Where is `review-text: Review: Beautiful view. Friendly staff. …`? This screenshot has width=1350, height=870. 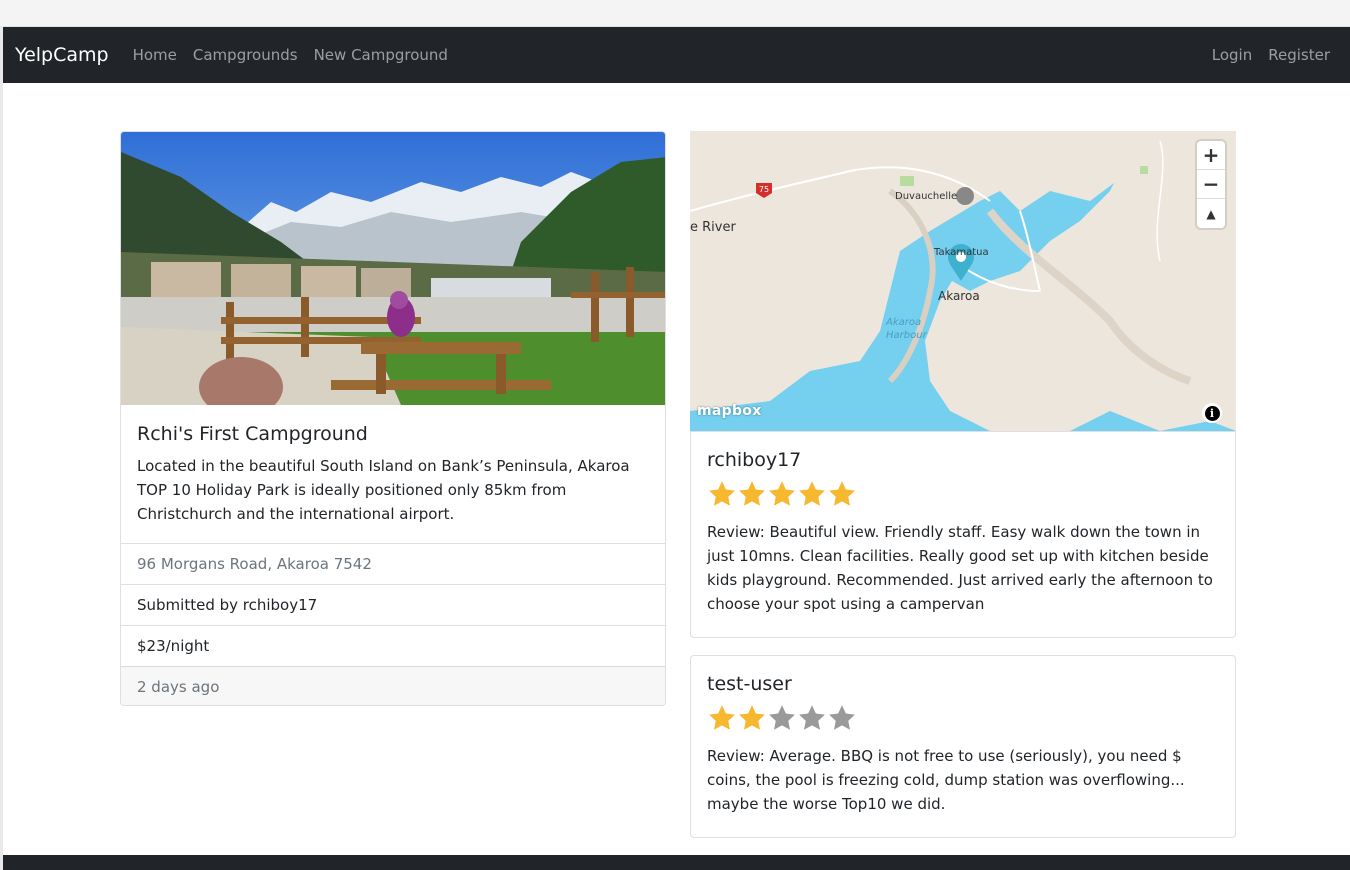 review-text: Review: Beautiful view. Friendly staff. … is located at coordinates (960, 567).